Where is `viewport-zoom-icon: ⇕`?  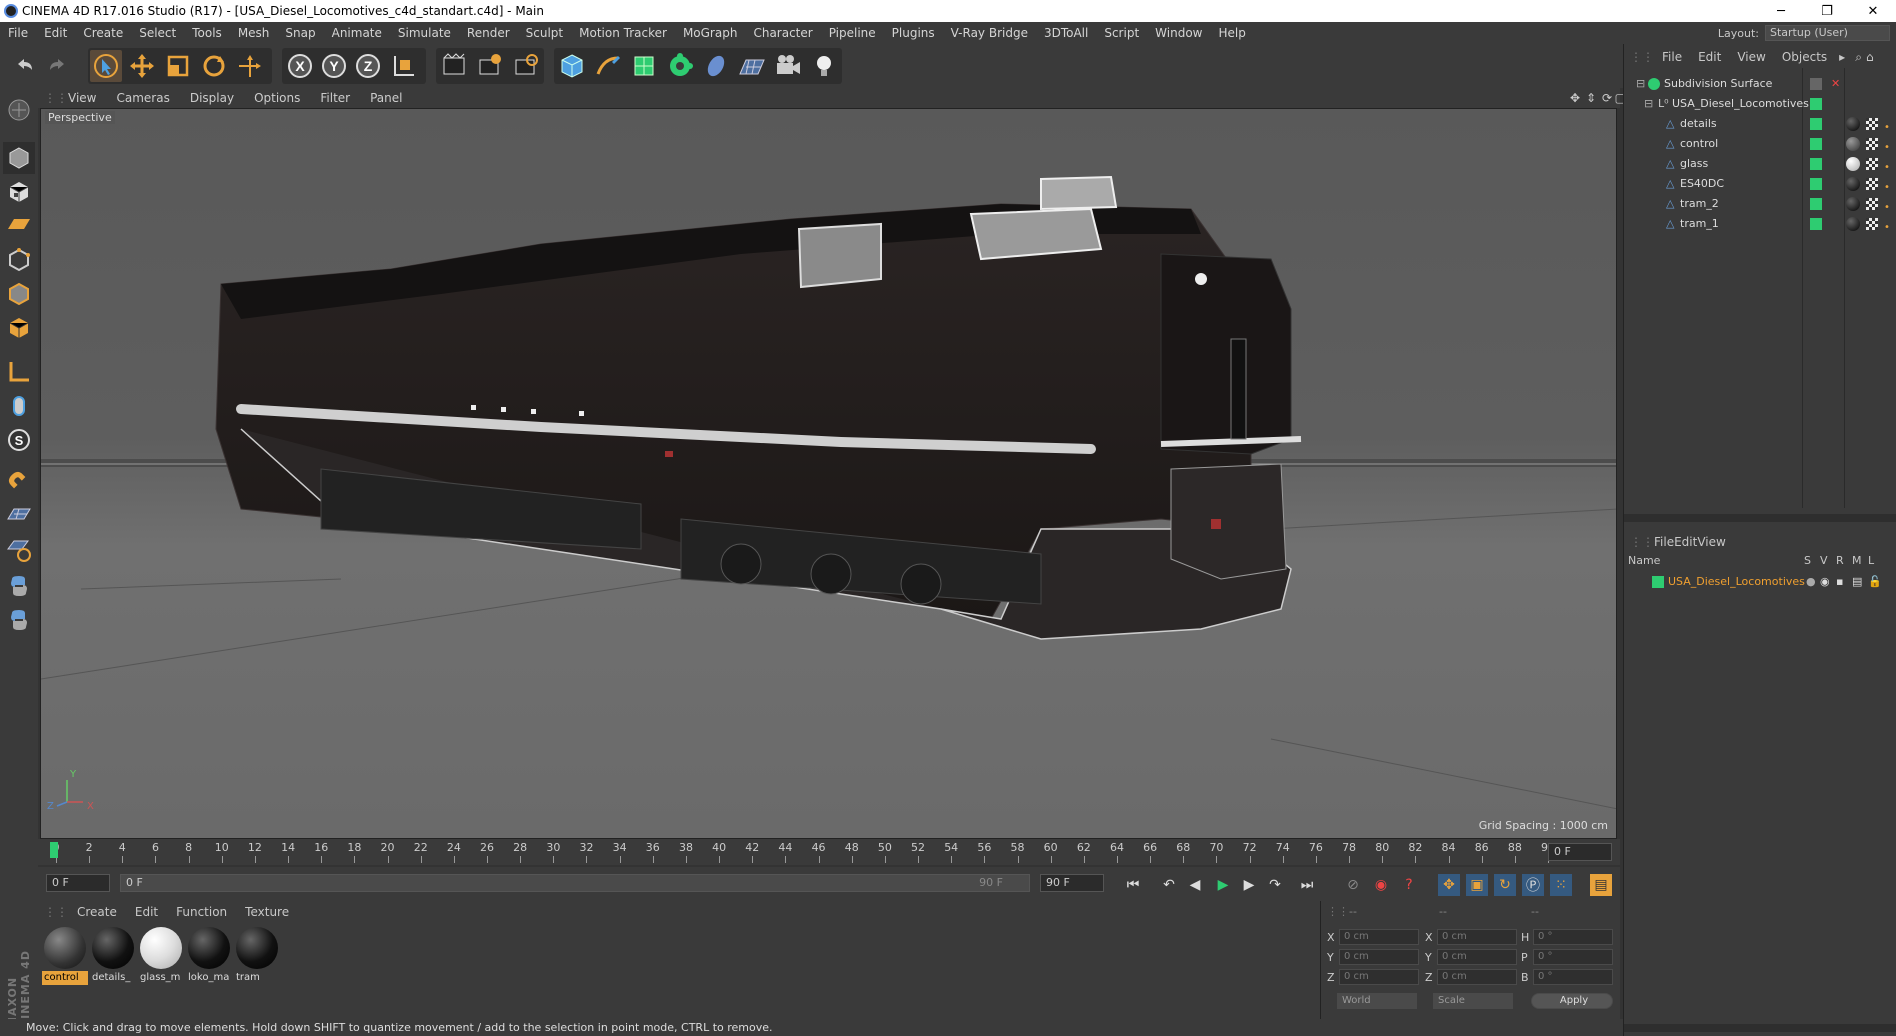
viewport-zoom-icon: ⇕ is located at coordinates (1591, 98).